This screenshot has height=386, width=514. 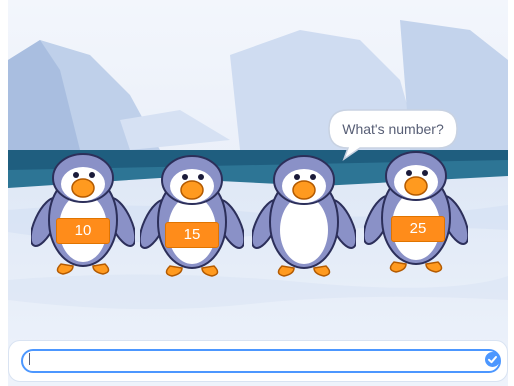 I want to click on penguin-sprite-1: 10, so click(x=83, y=215).